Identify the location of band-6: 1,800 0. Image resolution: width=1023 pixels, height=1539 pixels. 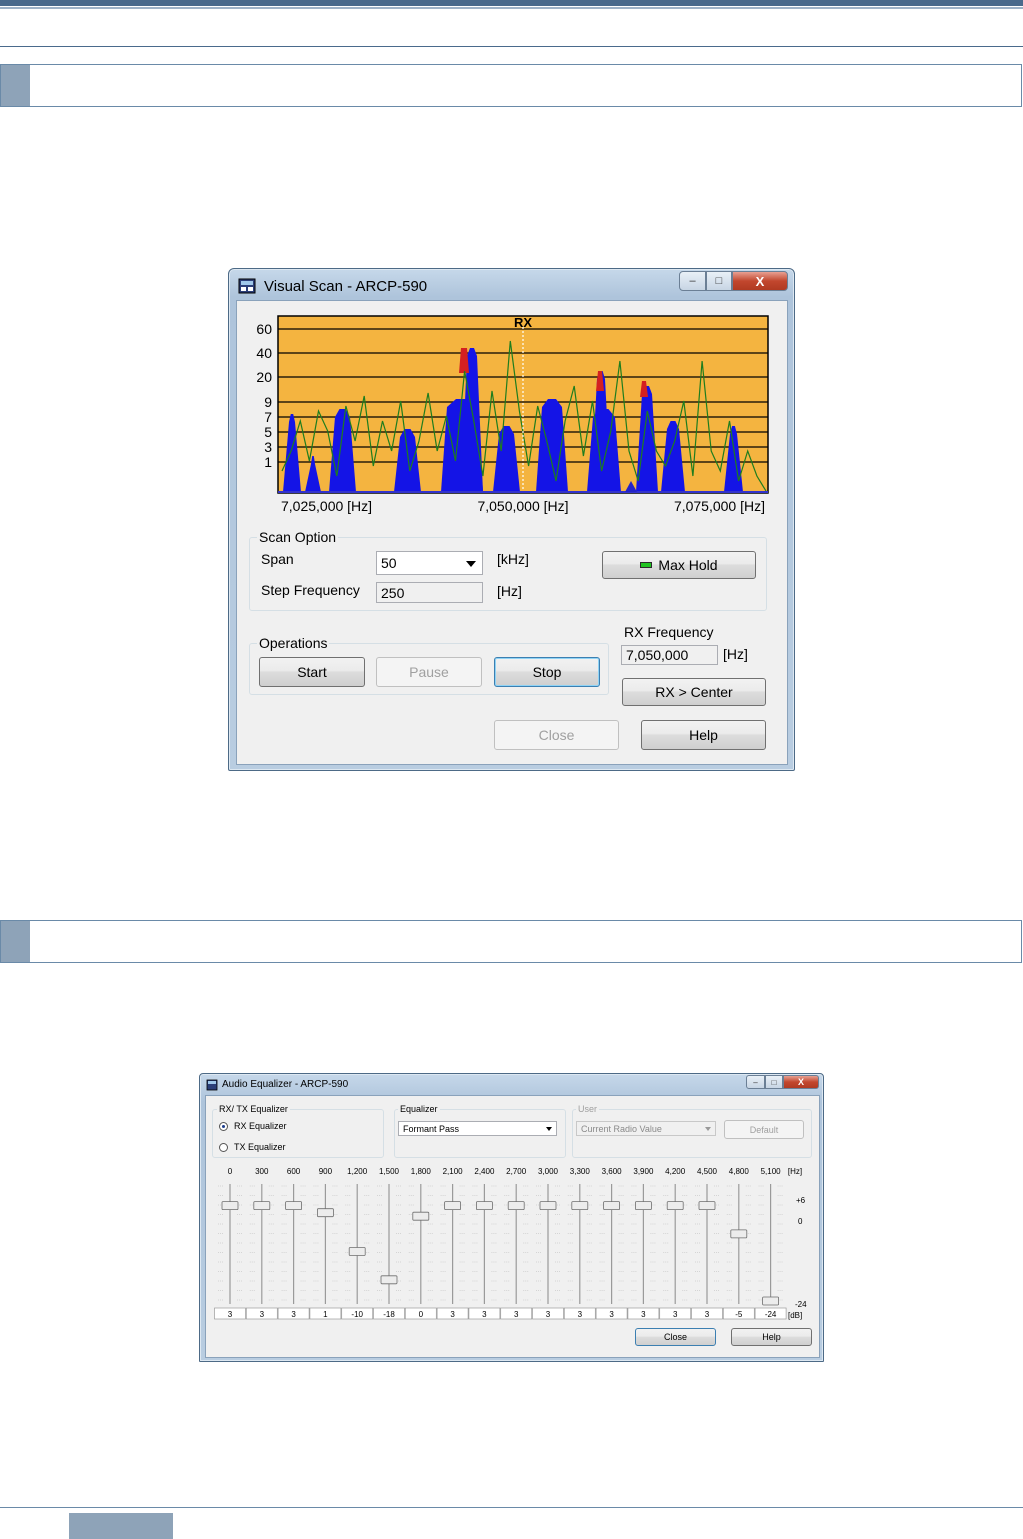
(420, 1243).